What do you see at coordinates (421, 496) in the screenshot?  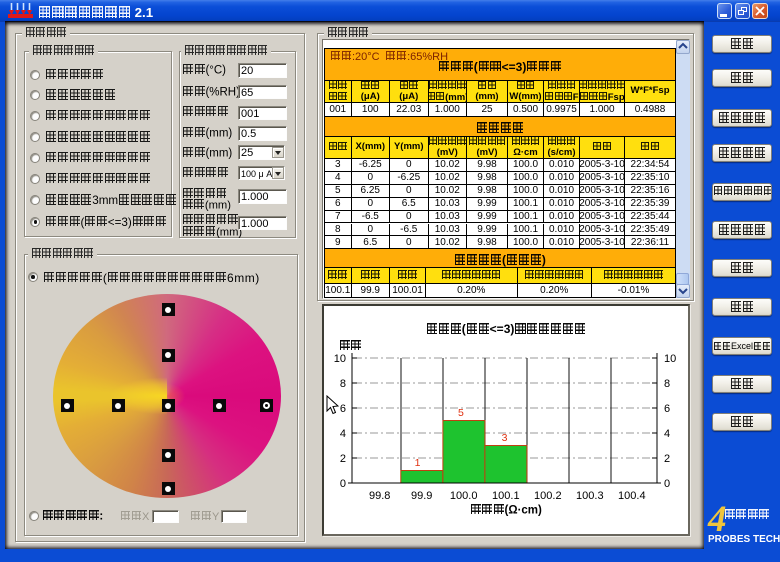 I see `svg-text: 99.9` at bounding box center [421, 496].